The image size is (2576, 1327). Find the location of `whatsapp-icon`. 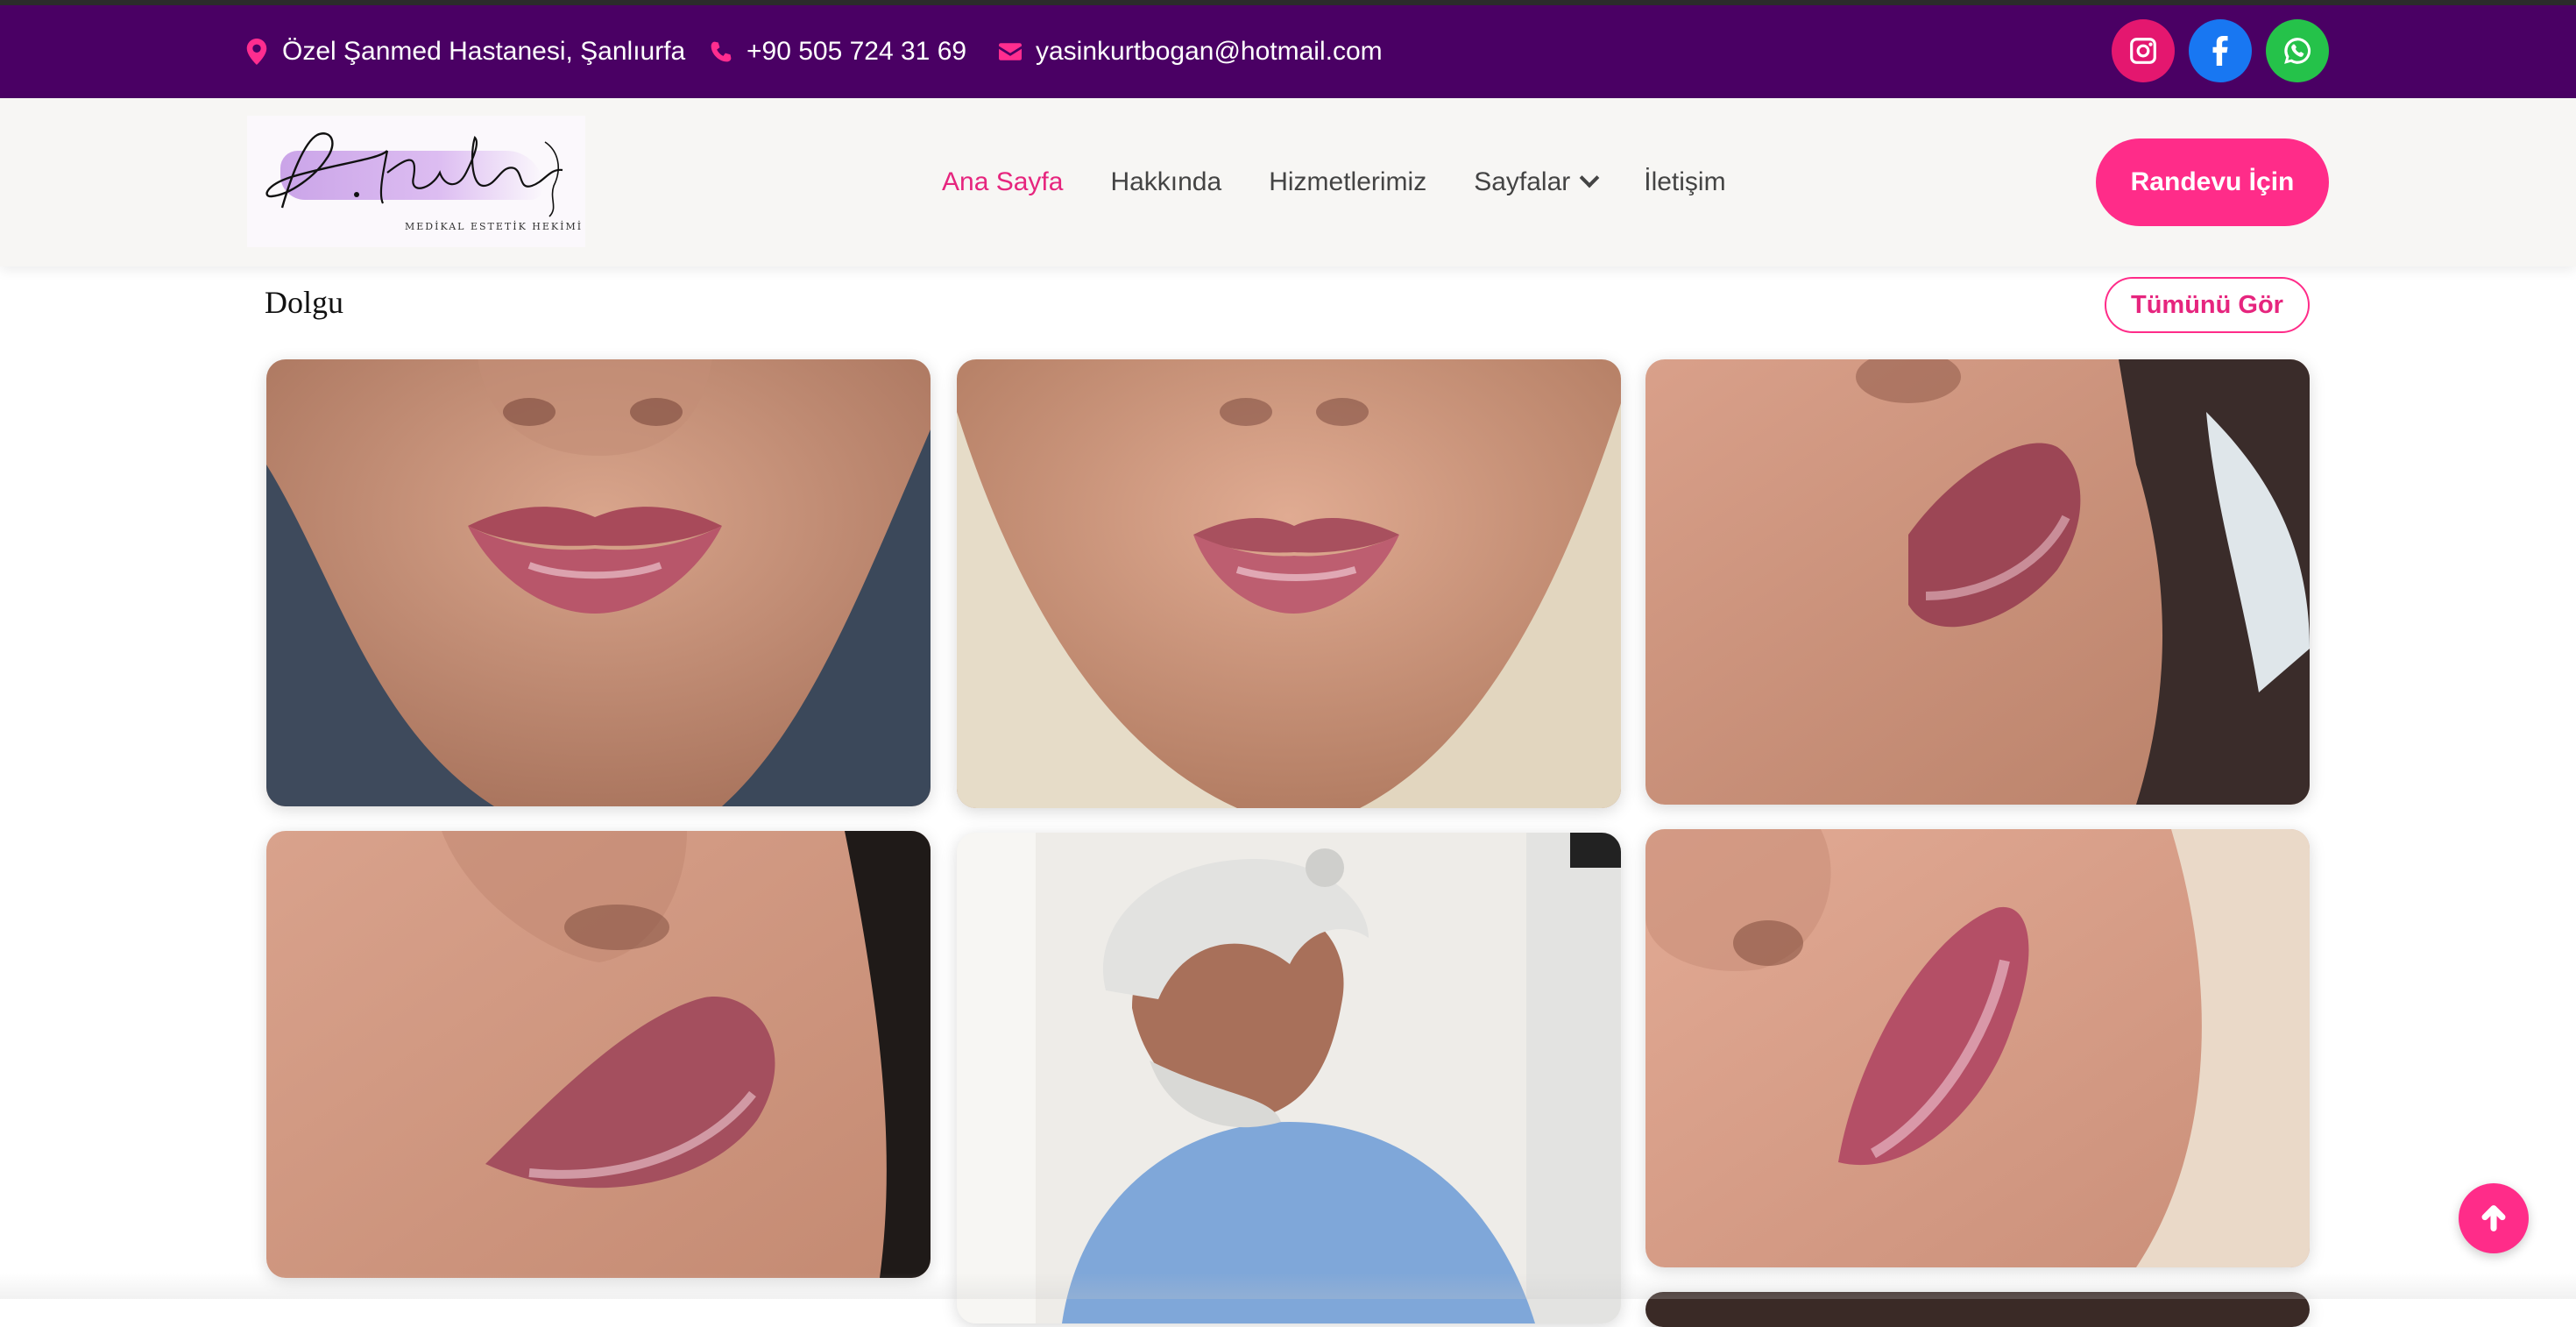

whatsapp-icon is located at coordinates (2297, 51).